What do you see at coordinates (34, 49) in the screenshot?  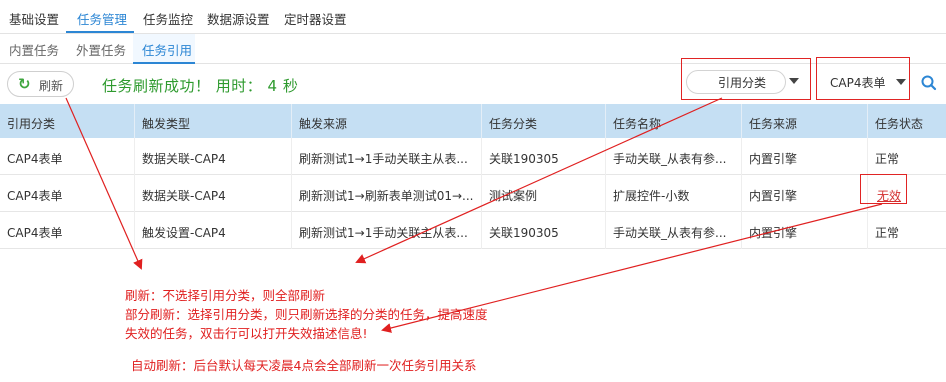 I see `subtab-builtin-tasks: 内置任务` at bounding box center [34, 49].